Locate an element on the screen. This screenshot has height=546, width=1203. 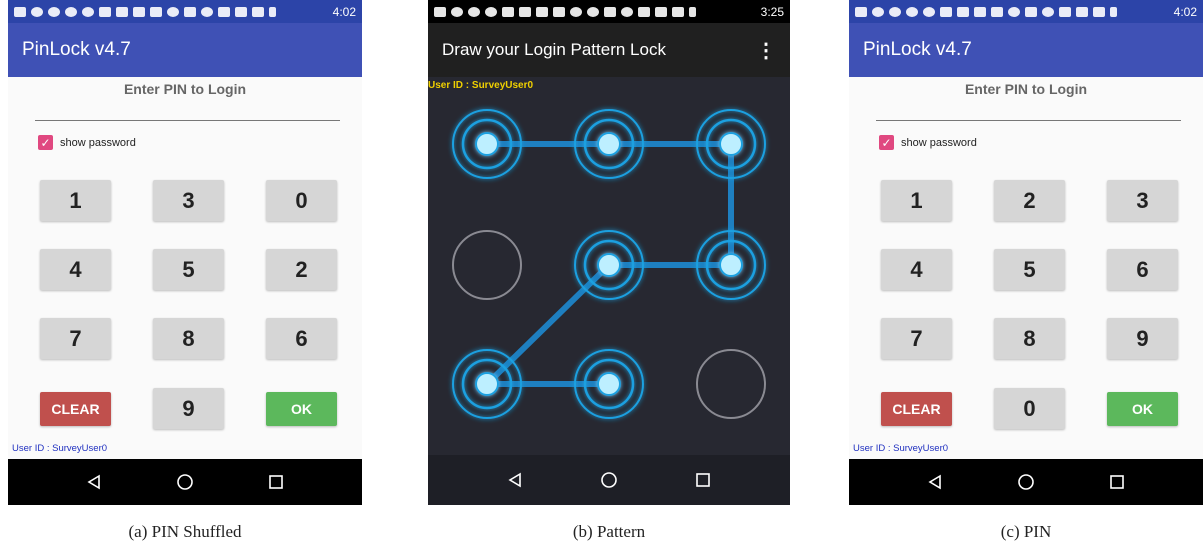
figure-caption: (c) PIN is located at coordinates (1026, 531).